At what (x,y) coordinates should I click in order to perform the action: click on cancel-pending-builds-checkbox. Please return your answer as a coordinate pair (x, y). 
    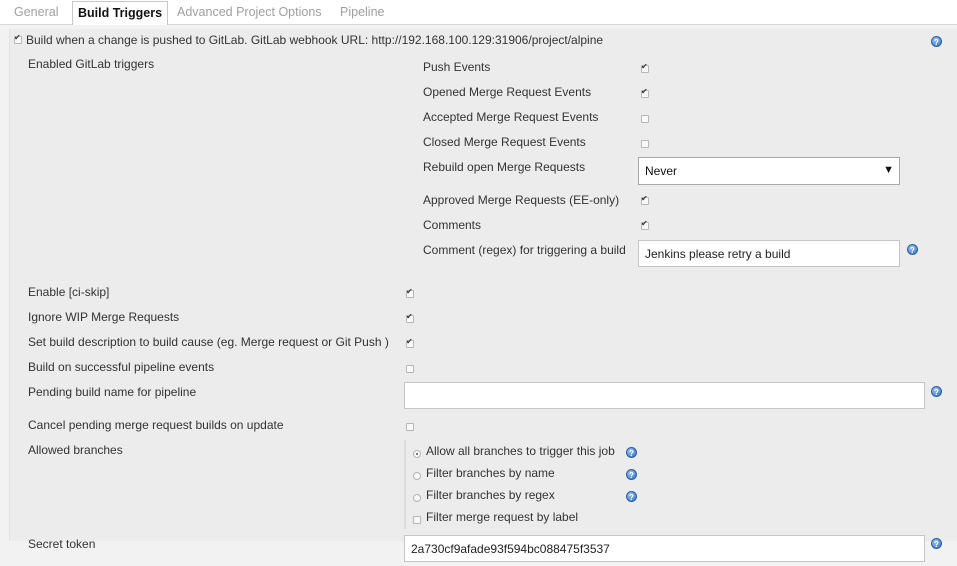
    Looking at the image, I should click on (410, 427).